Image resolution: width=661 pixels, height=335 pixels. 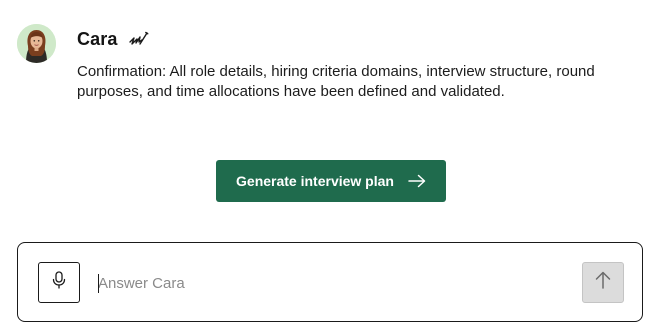 What do you see at coordinates (97, 38) in the screenshot?
I see `sender-name: Cara` at bounding box center [97, 38].